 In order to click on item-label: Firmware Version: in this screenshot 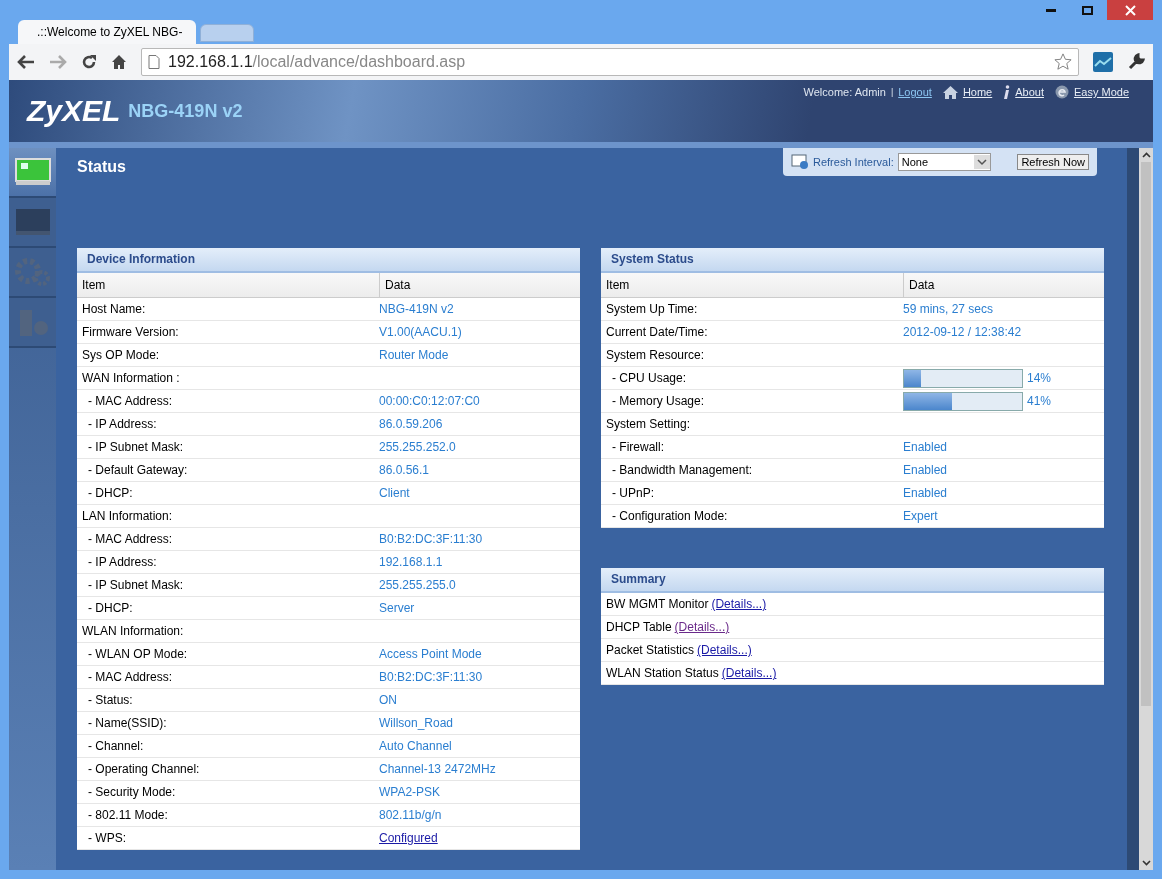, I will do `click(130, 332)`.